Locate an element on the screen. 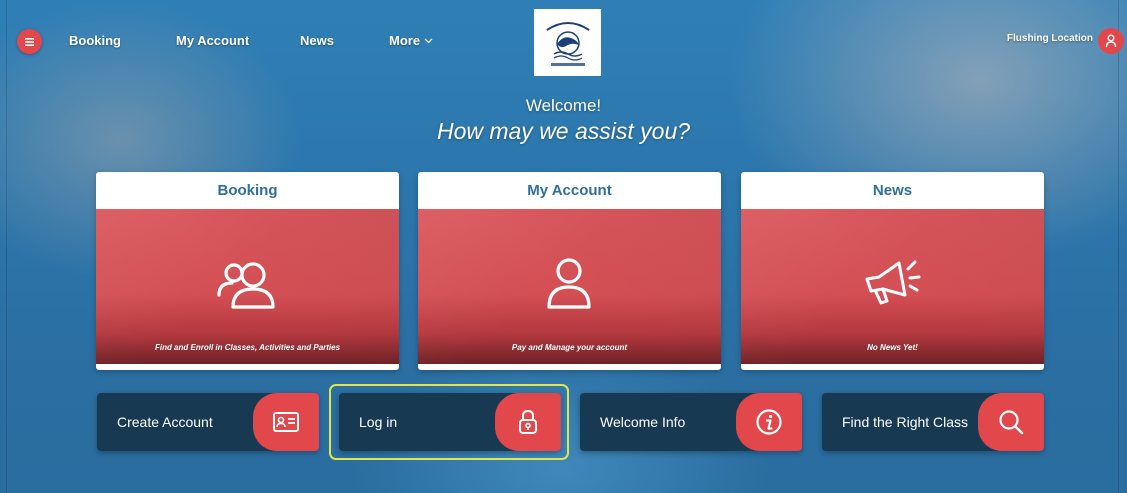 The height and width of the screenshot is (493, 1127). card-title: News is located at coordinates (892, 190).